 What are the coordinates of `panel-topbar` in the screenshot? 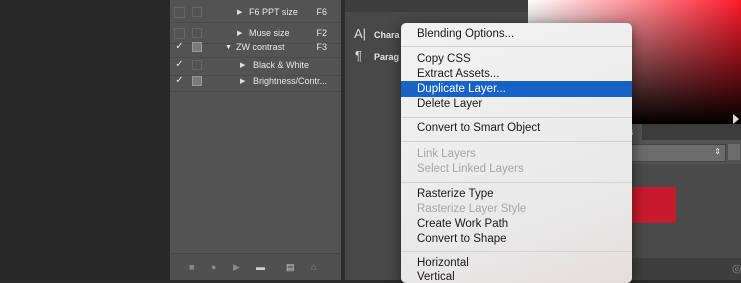 It's located at (436, 6).